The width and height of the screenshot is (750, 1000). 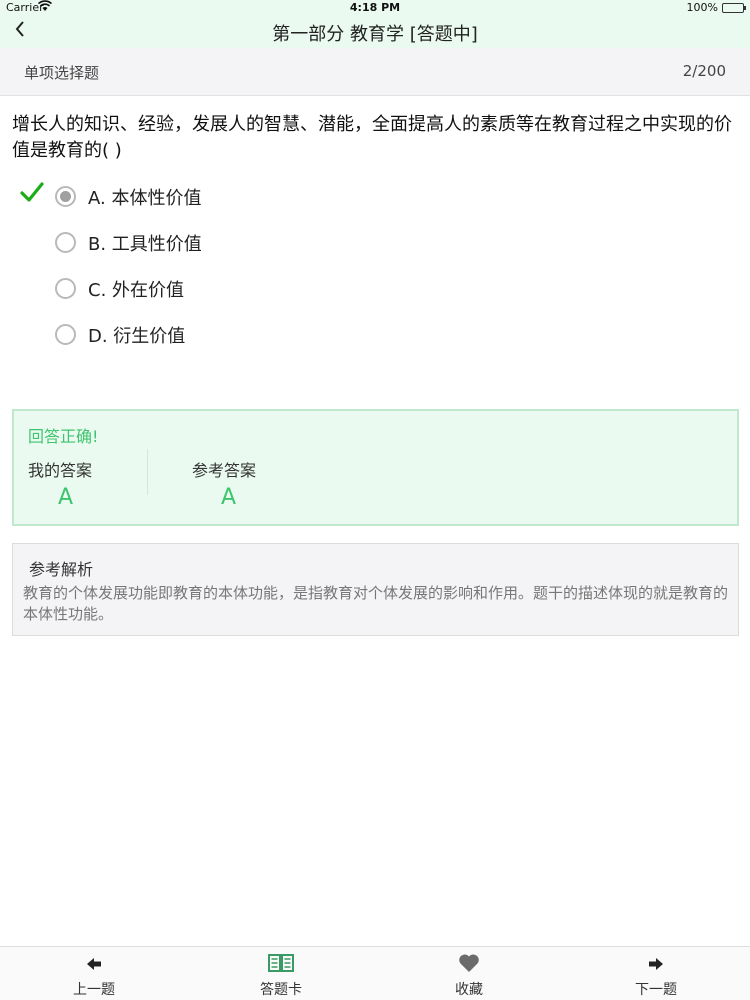 I want to click on answer-result-panel: 回答正确! 我的答案 A 参考答案 A, so click(x=375, y=467).